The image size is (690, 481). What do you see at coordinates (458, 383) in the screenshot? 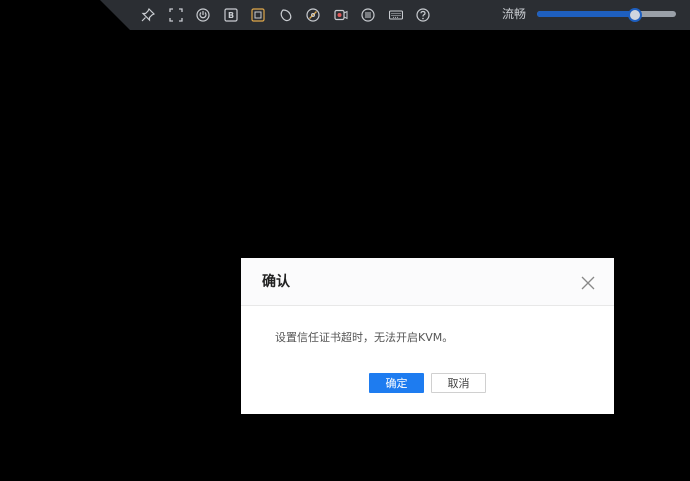
I see `cancel-button: 取消` at bounding box center [458, 383].